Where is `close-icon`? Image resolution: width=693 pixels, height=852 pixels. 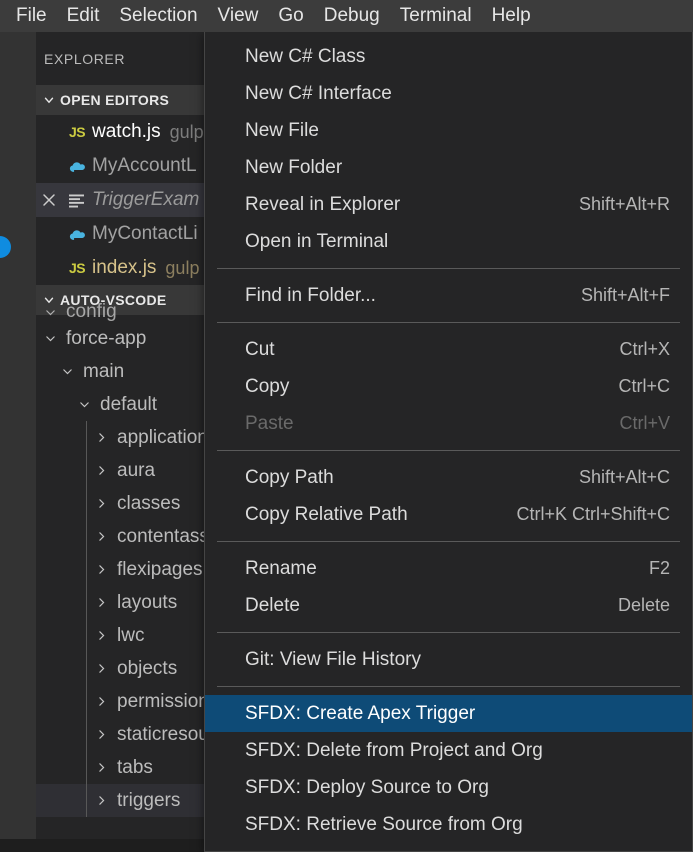
close-icon is located at coordinates (49, 200).